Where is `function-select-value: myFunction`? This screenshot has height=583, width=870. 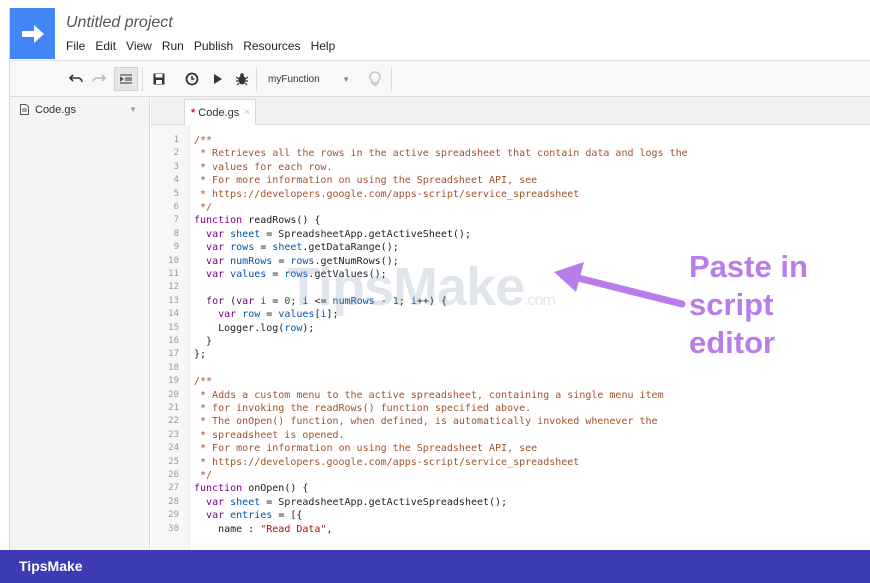 function-select-value: myFunction is located at coordinates (294, 79).